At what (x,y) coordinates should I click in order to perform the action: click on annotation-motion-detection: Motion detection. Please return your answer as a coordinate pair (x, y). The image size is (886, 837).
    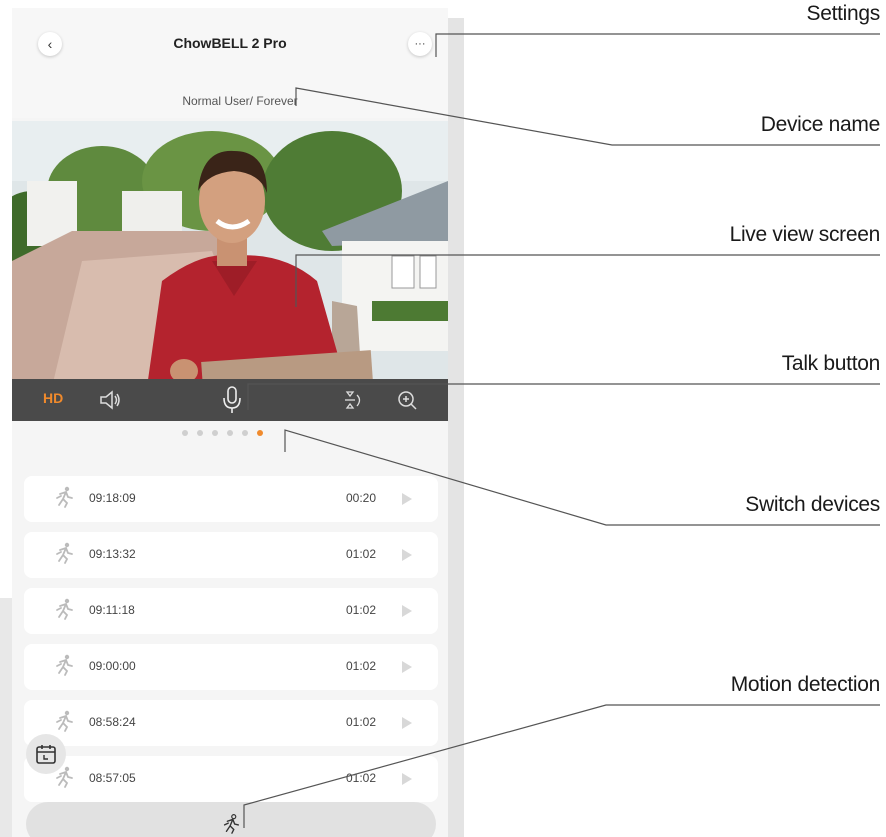
    Looking at the image, I should click on (805, 684).